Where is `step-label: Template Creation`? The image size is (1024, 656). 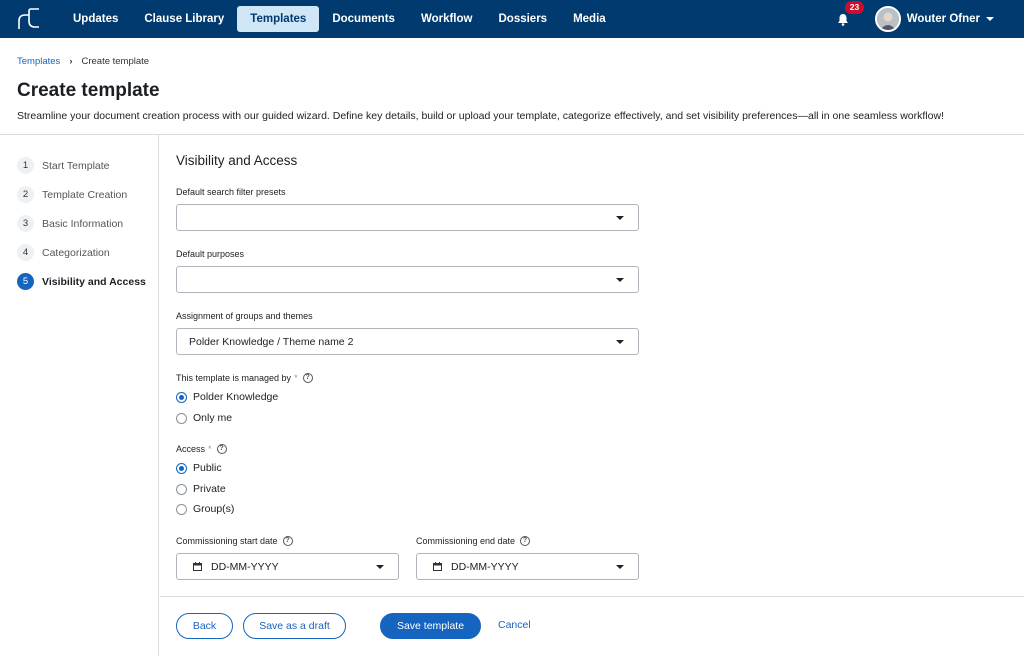
step-label: Template Creation is located at coordinates (85, 194).